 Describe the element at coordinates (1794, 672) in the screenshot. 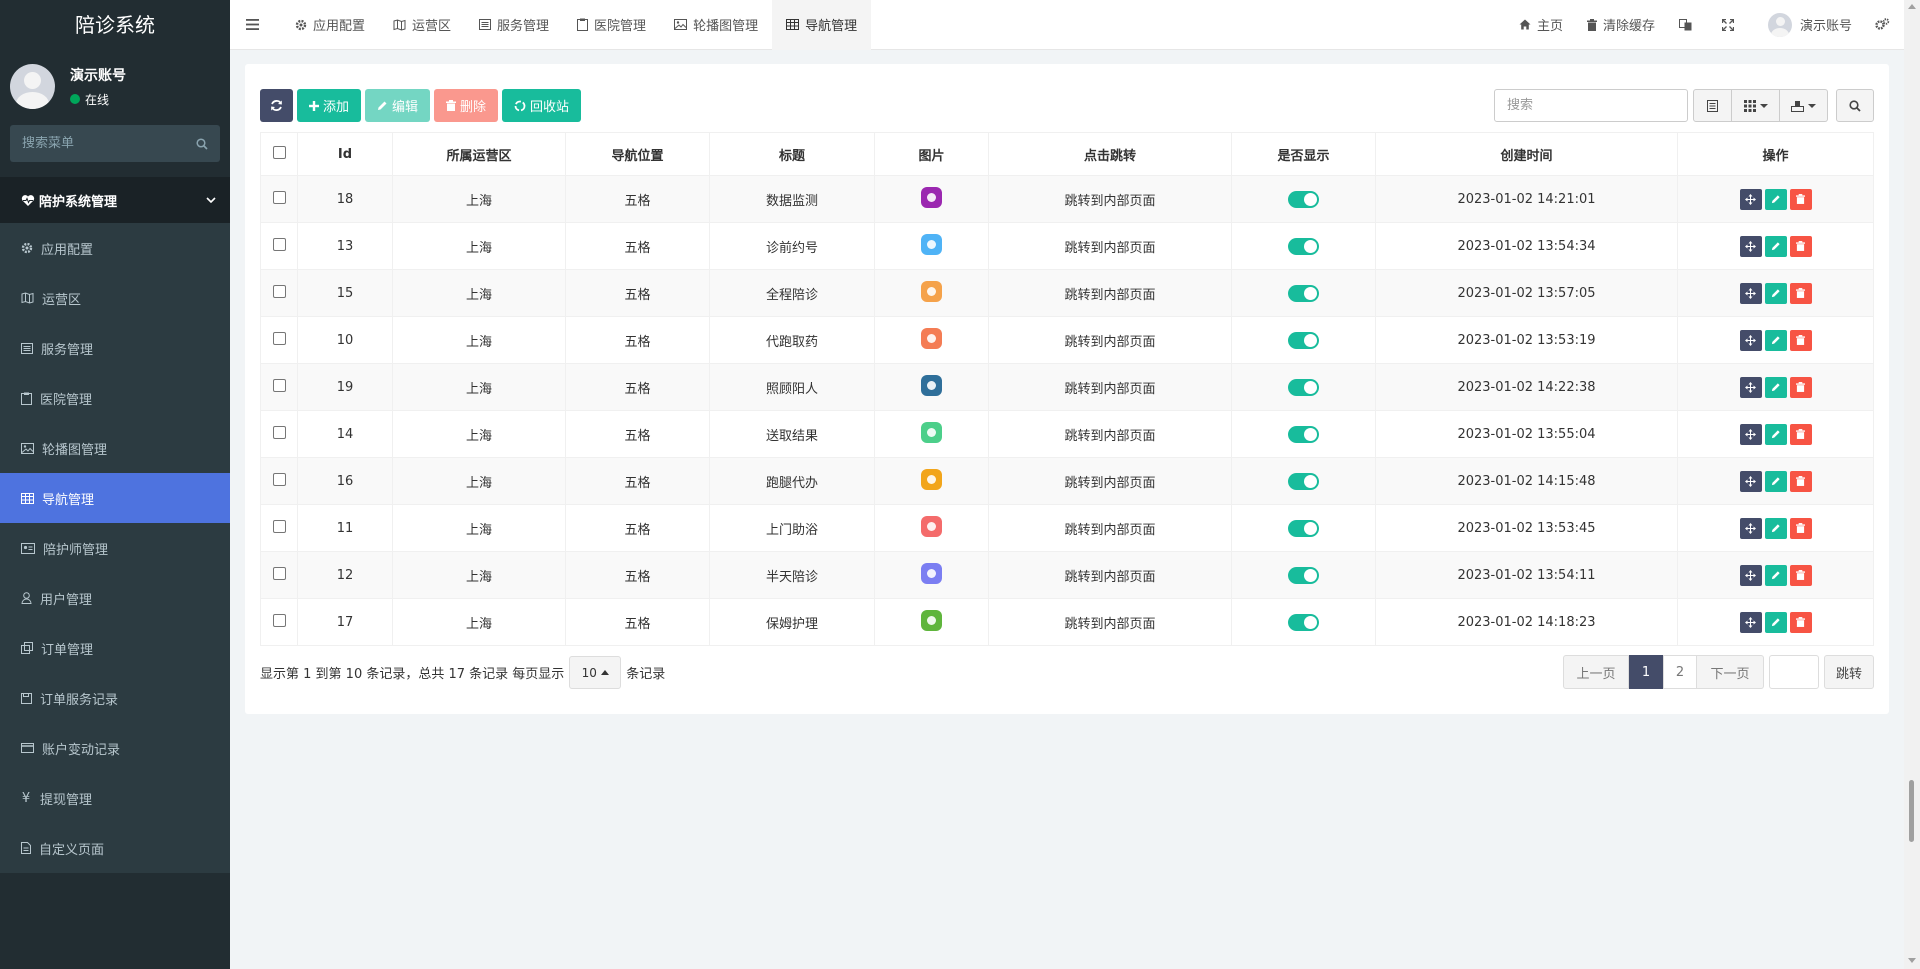

I see `jump-page-input` at that location.